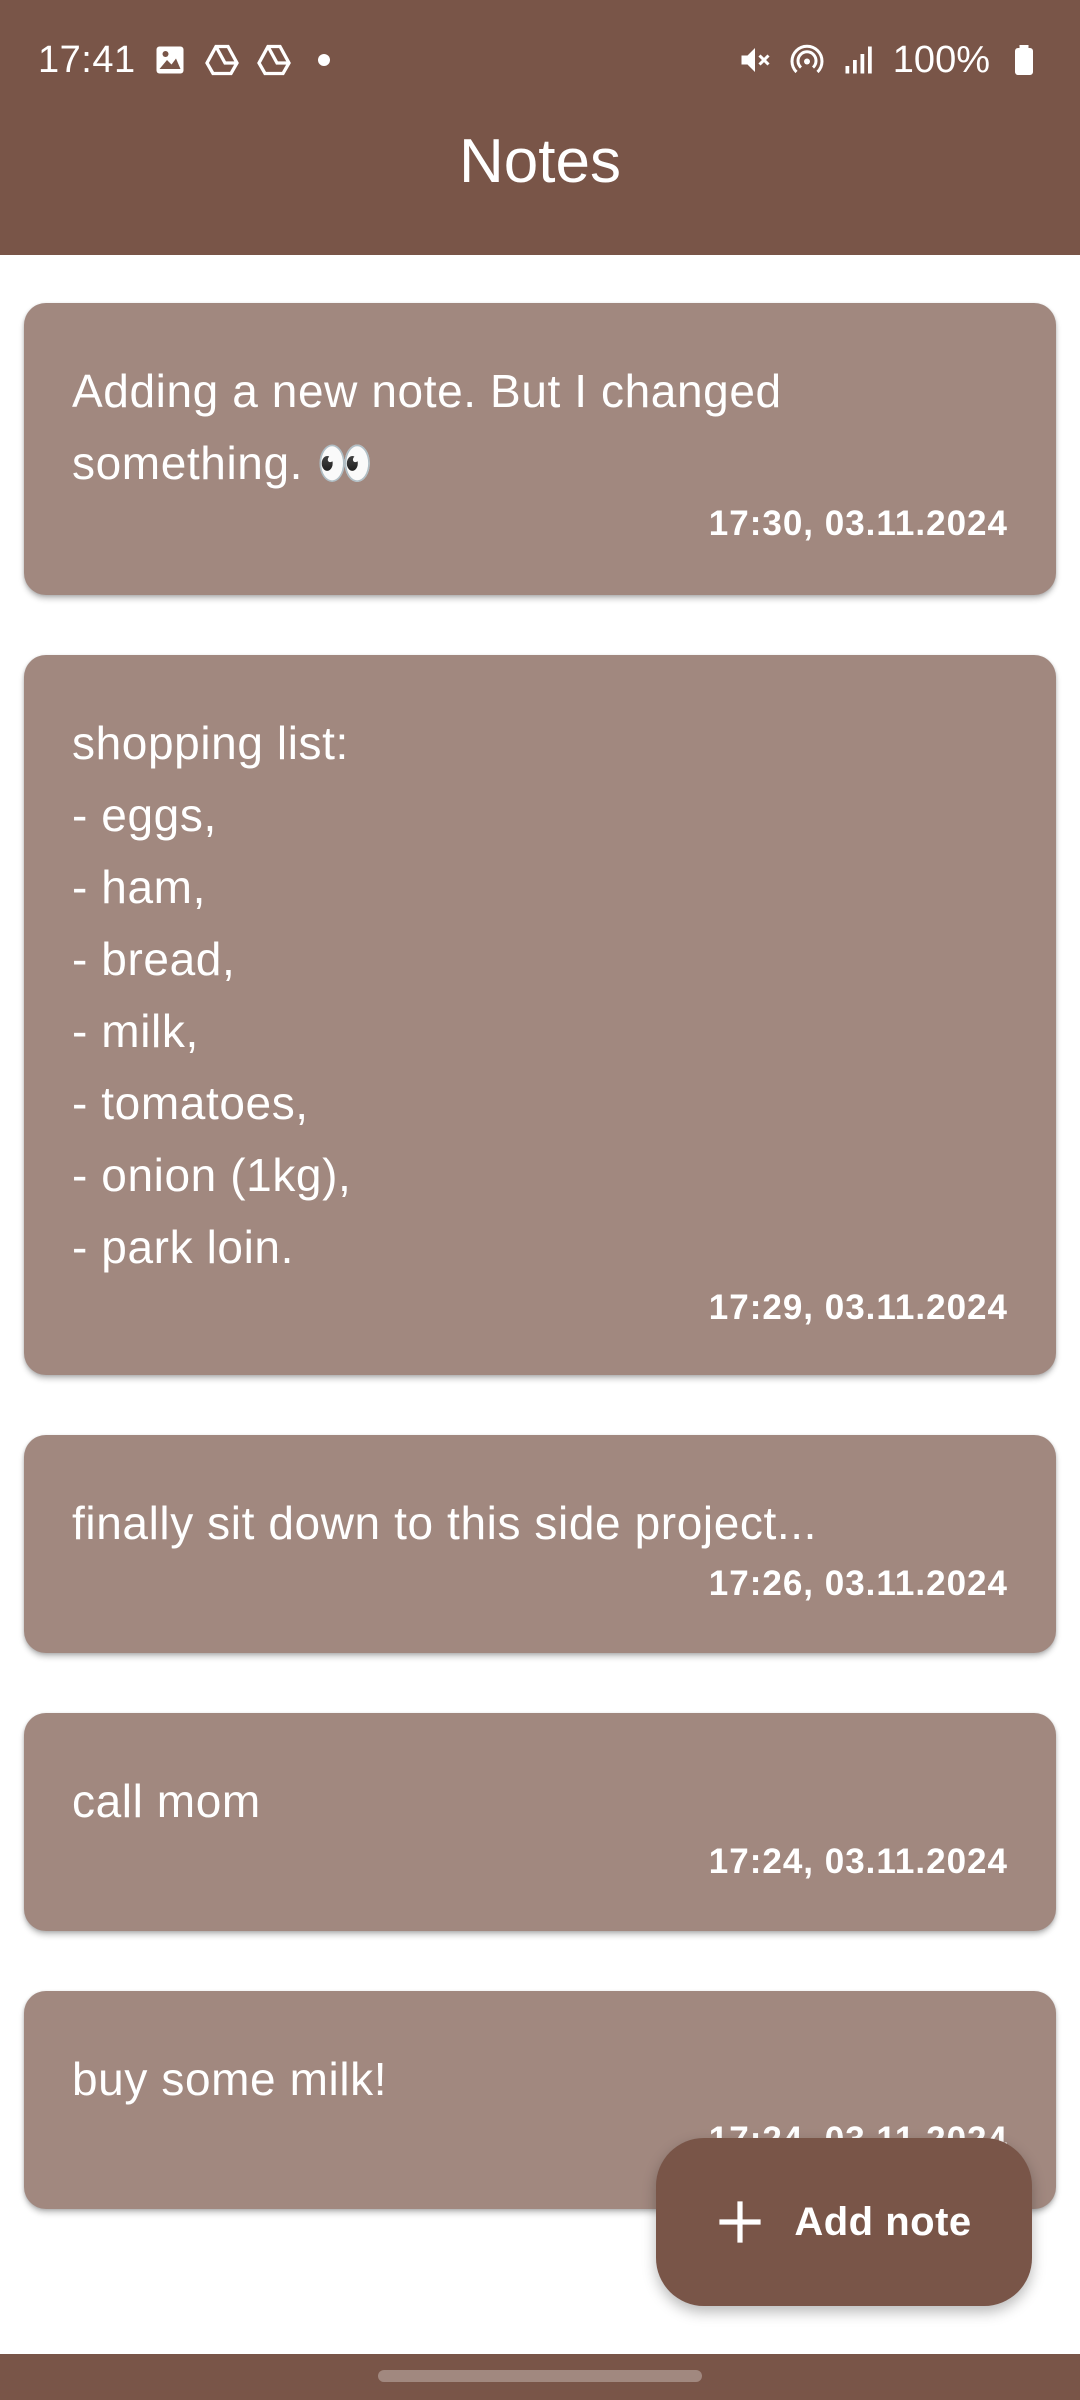 The width and height of the screenshot is (1080, 2400). I want to click on note-timestamp: 17:30, 03.11.2024, so click(858, 523).